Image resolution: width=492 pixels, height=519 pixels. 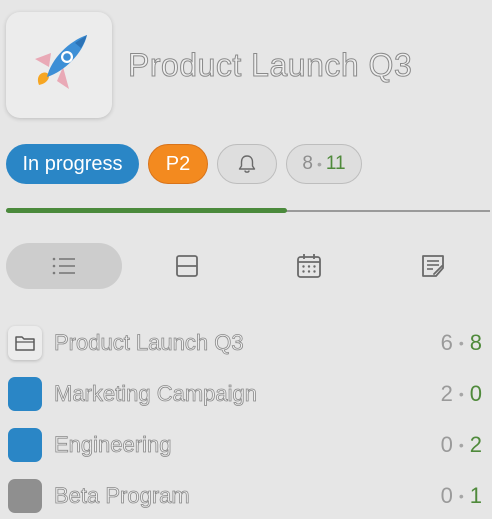 What do you see at coordinates (475, 444) in the screenshot?
I see `count-total: 2` at bounding box center [475, 444].